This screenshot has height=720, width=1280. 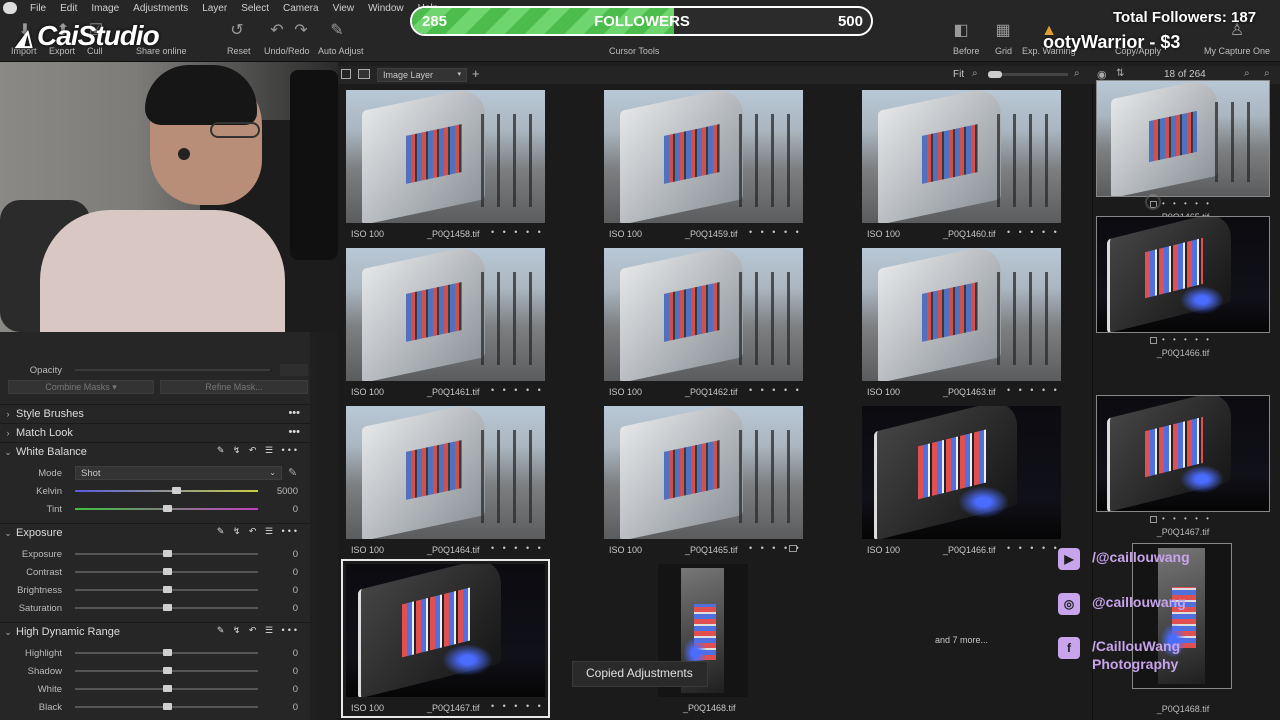 What do you see at coordinates (214, 8) in the screenshot?
I see `menu-layer: Layer` at bounding box center [214, 8].